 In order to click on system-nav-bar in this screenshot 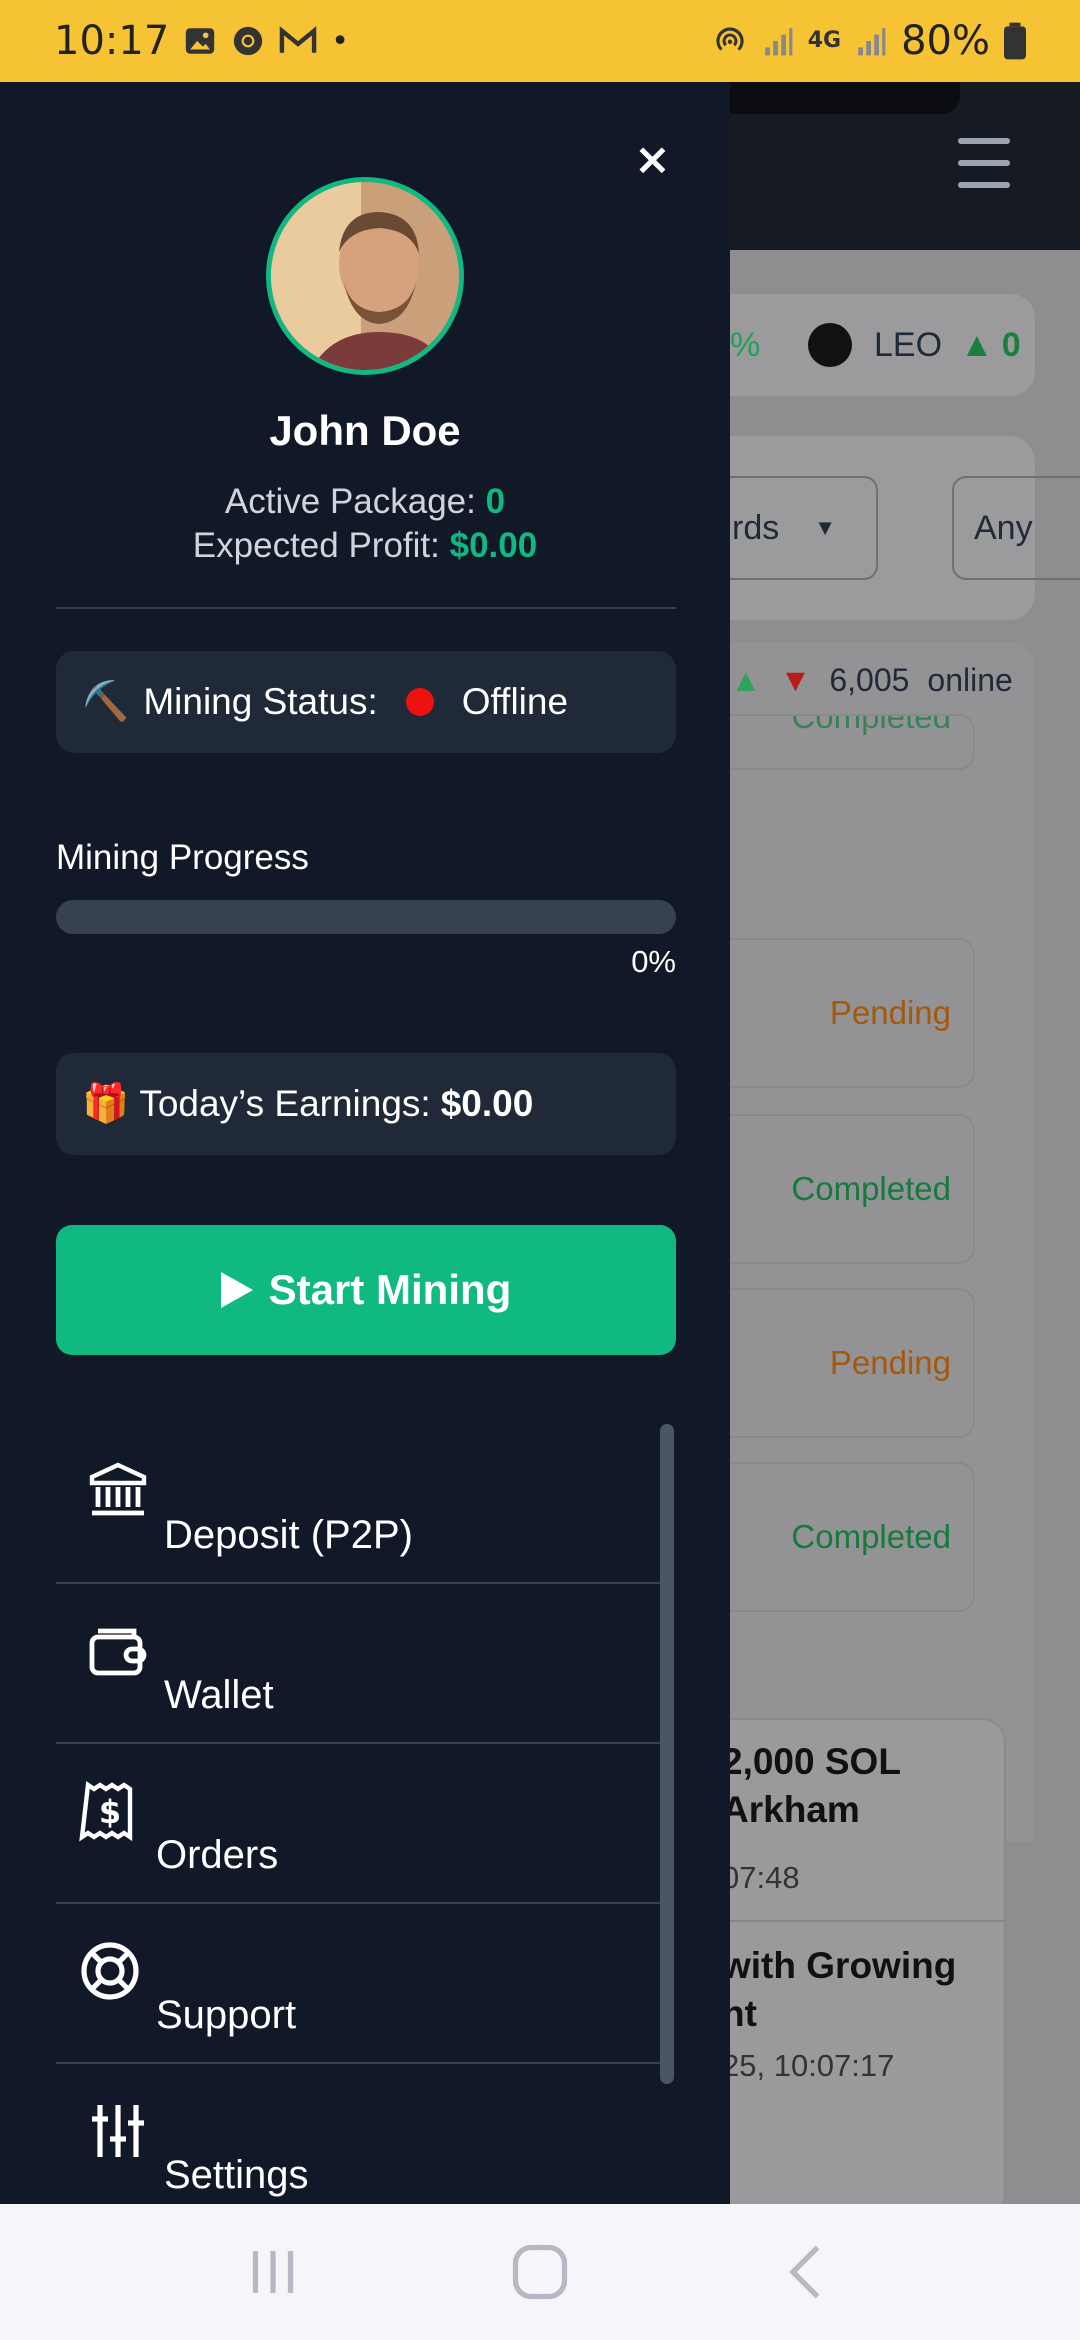, I will do `click(540, 2272)`.